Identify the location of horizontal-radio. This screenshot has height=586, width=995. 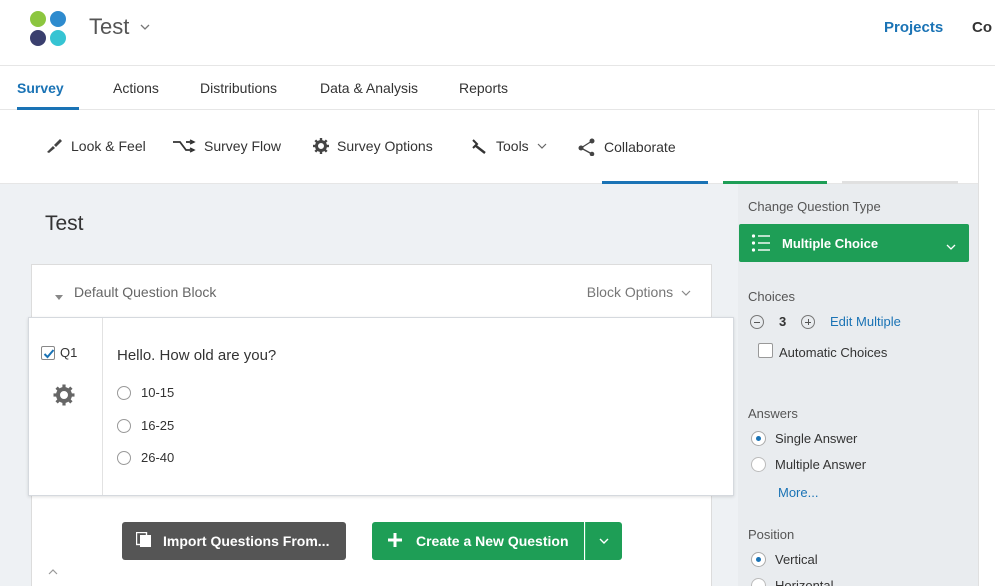
(758, 582).